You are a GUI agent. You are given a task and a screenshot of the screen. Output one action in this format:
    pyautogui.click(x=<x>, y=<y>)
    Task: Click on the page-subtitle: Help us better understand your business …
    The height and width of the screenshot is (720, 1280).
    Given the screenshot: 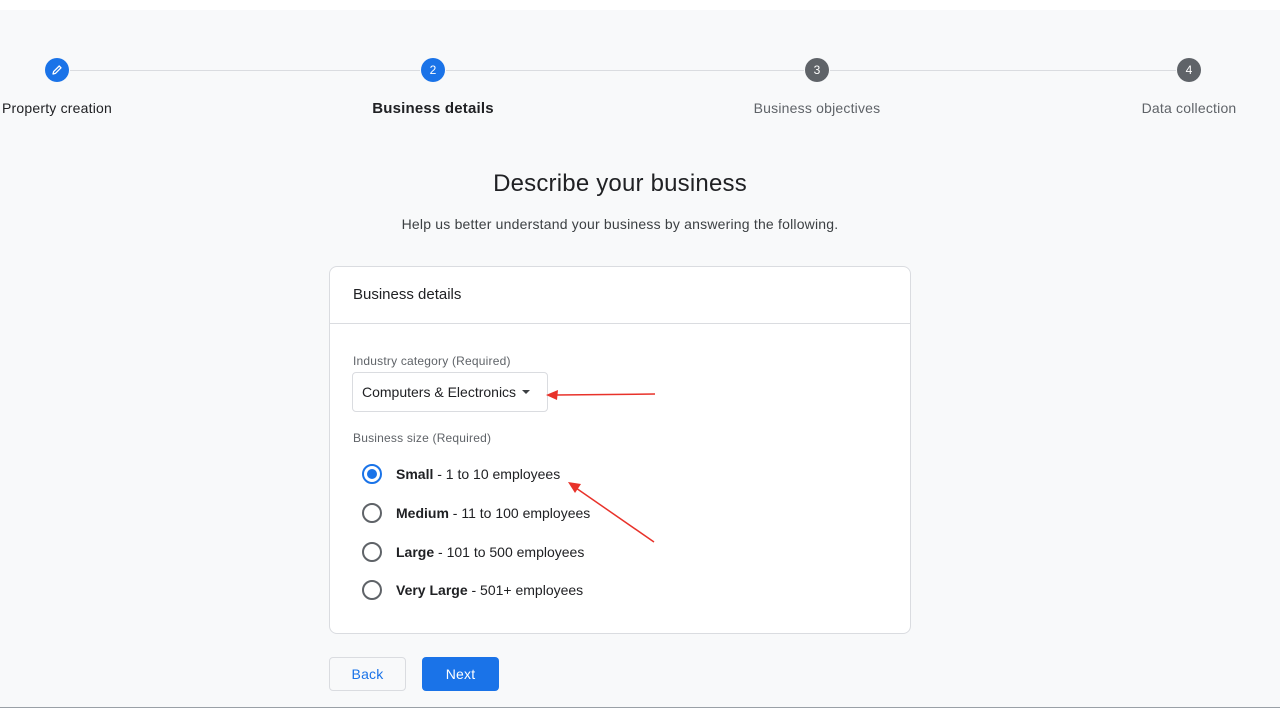 What is the action you would take?
    pyautogui.click(x=620, y=224)
    